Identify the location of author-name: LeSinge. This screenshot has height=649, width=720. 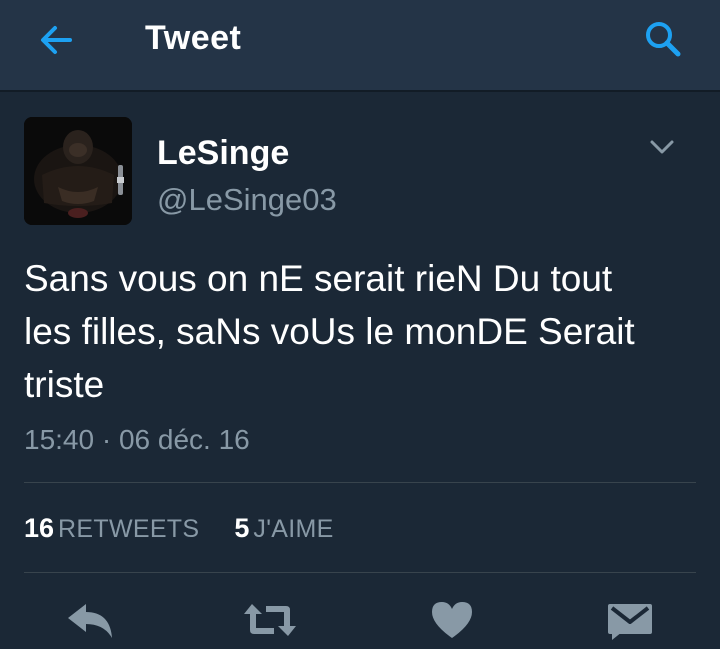
(223, 153).